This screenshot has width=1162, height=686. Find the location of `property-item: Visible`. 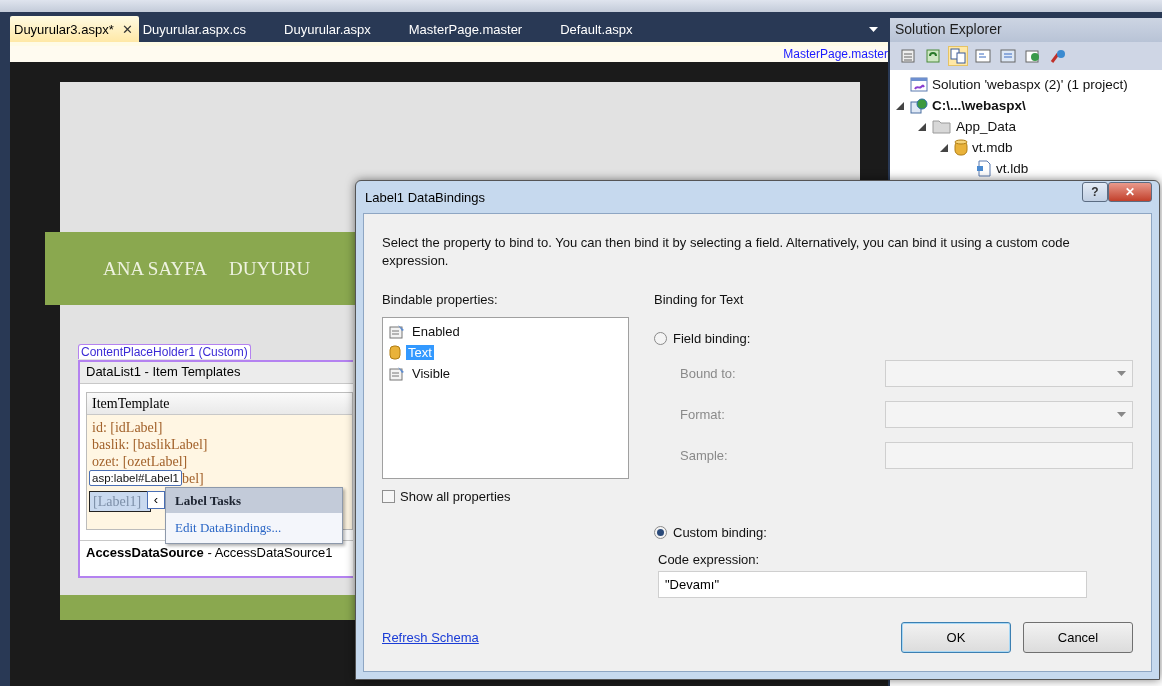

property-item: Visible is located at coordinates (431, 373).